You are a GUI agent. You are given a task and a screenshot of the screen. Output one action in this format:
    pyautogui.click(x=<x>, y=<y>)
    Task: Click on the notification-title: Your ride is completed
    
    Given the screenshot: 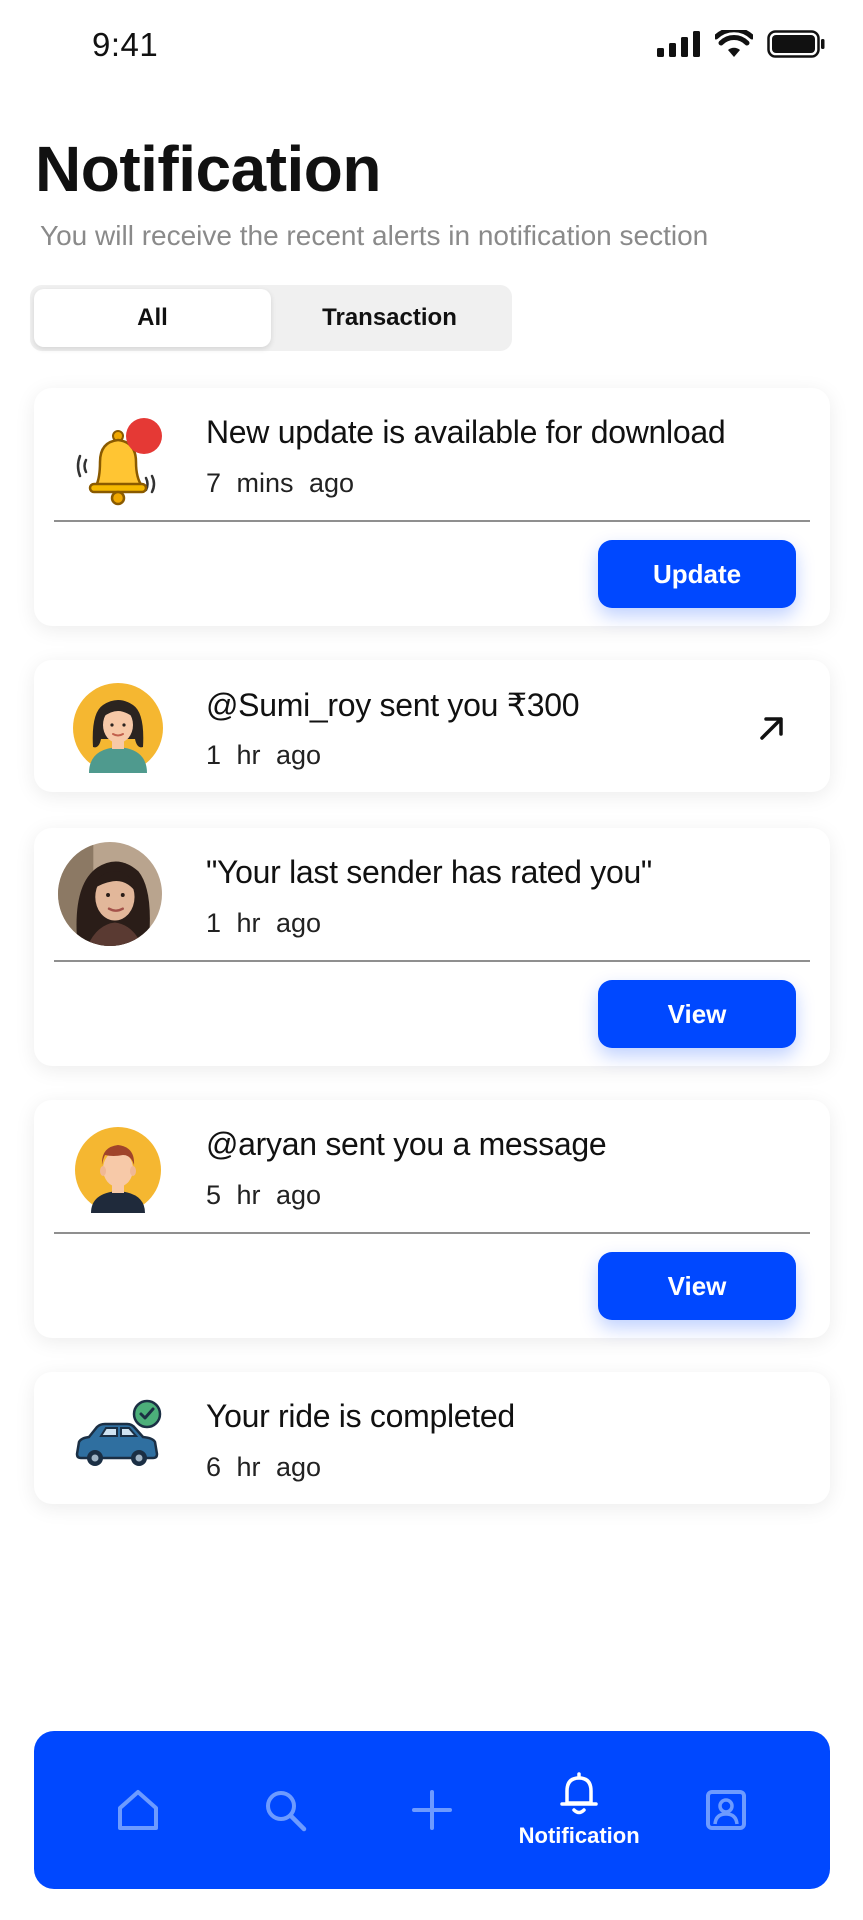 What is the action you would take?
    pyautogui.click(x=360, y=1416)
    